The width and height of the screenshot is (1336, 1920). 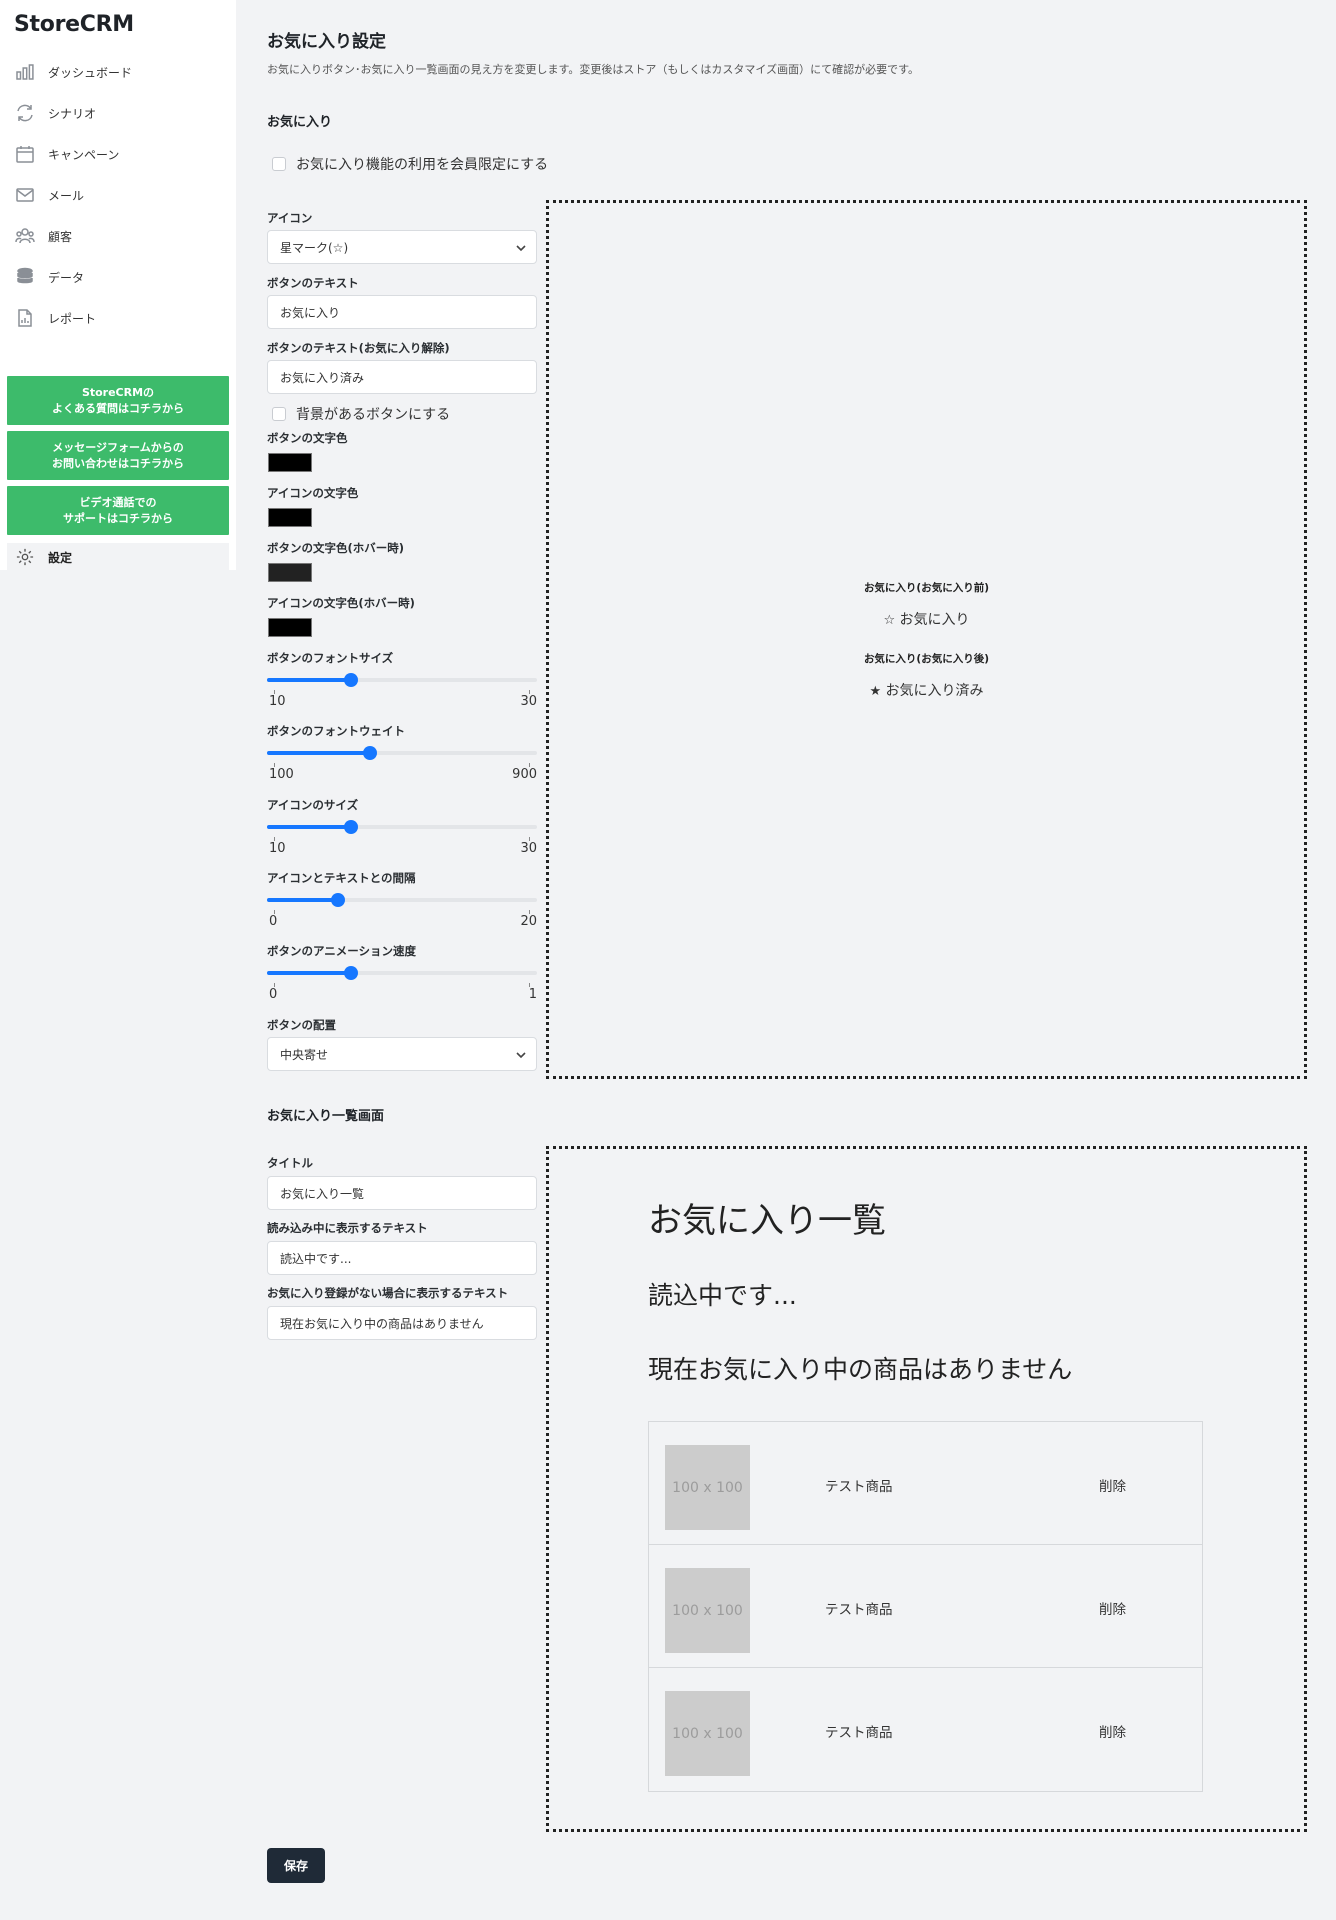 What do you see at coordinates (402, 377) in the screenshot?
I see `button-text-remove-input: お気に入り済み` at bounding box center [402, 377].